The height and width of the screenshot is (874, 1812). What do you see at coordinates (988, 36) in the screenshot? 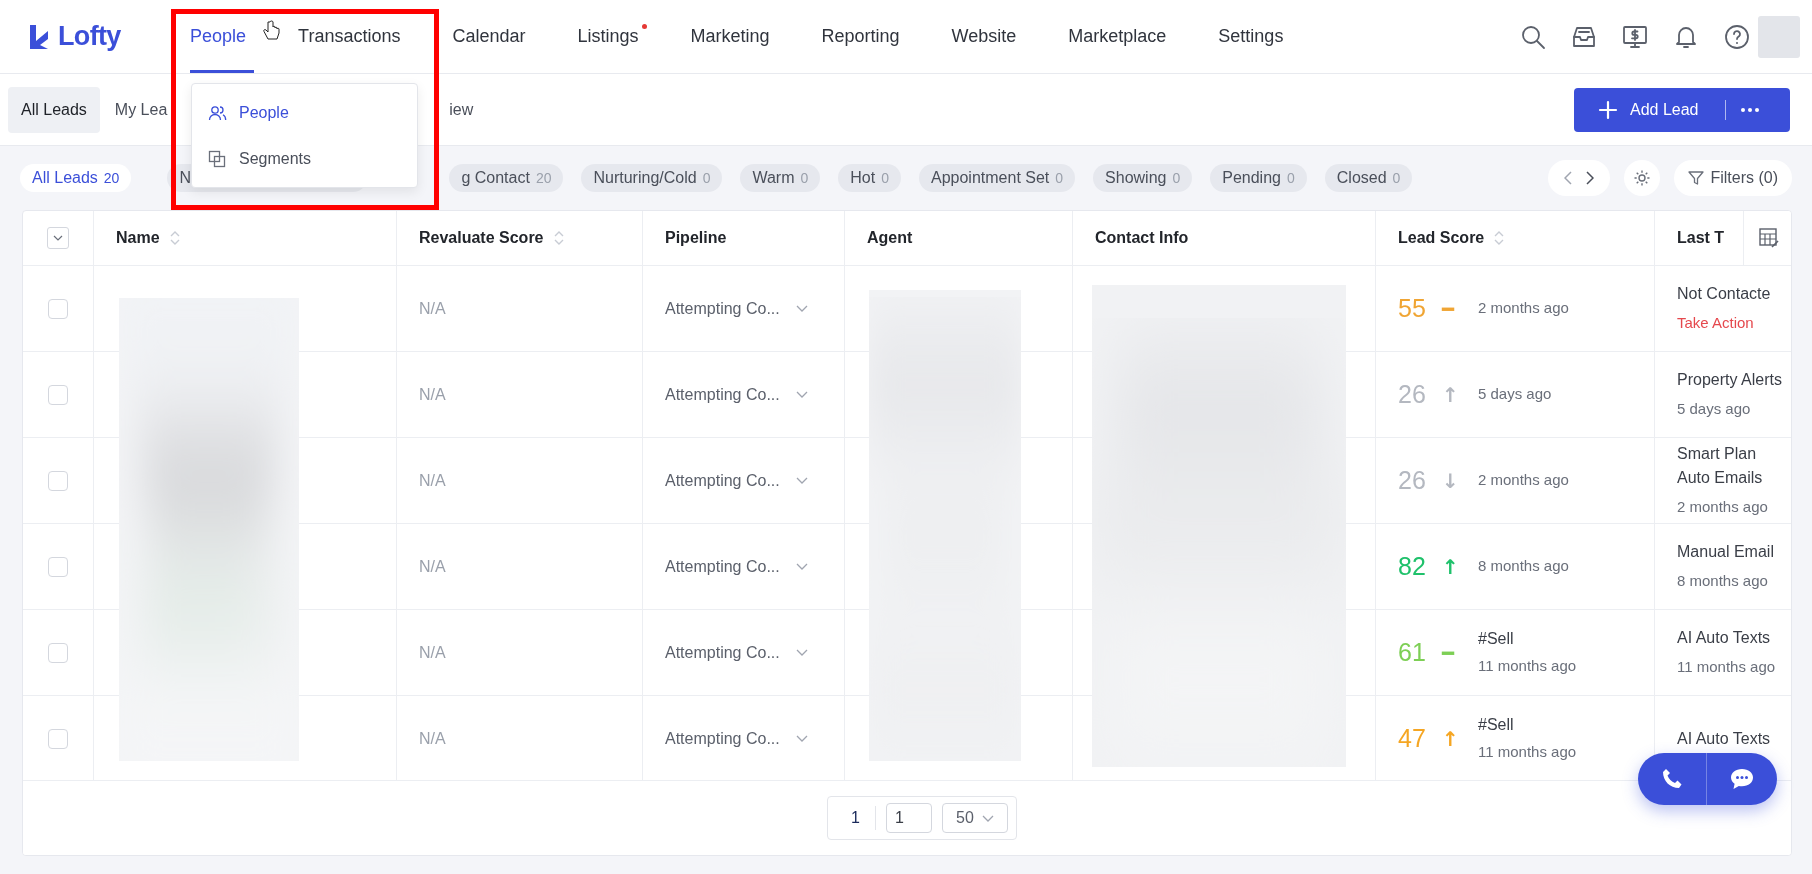
I see `nav-tab: Website` at bounding box center [988, 36].